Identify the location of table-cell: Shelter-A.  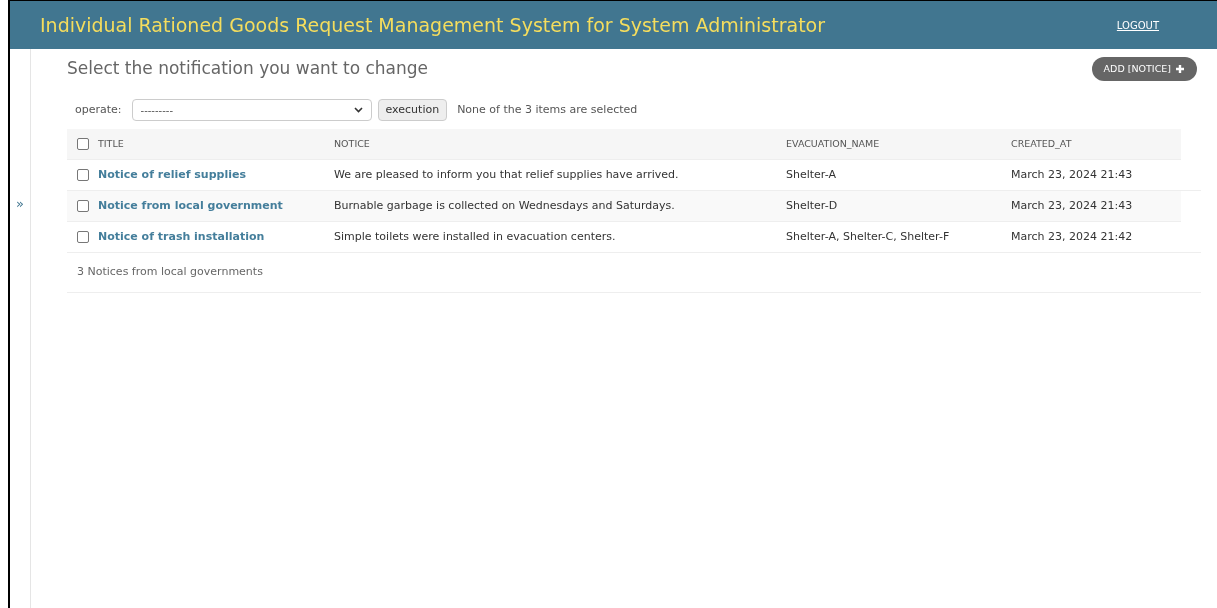
(811, 174).